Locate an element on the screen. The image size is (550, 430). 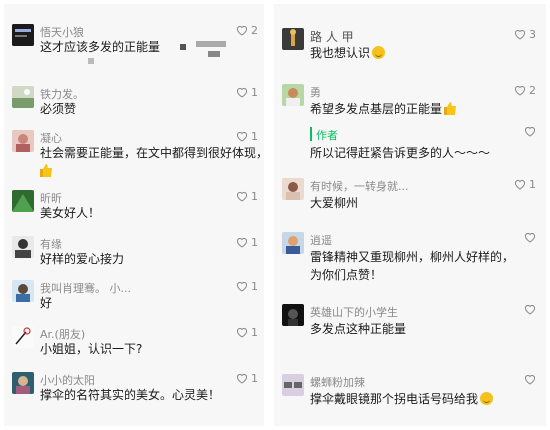
comment-text: 撑伞的名符其实的美女。心灵美！ is located at coordinates (130, 395).